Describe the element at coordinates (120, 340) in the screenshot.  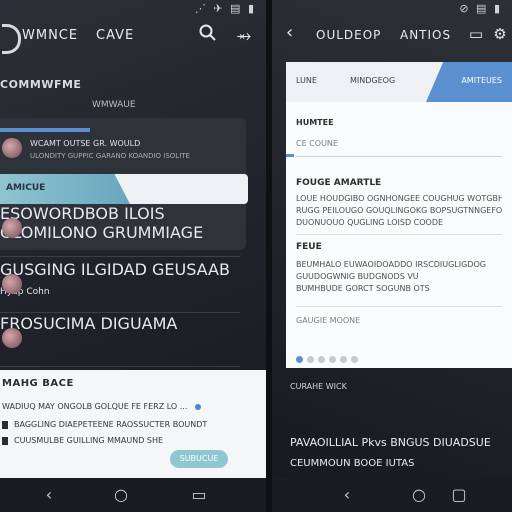
I see `list-item: FROSUCIMA DIGUAMA` at that location.